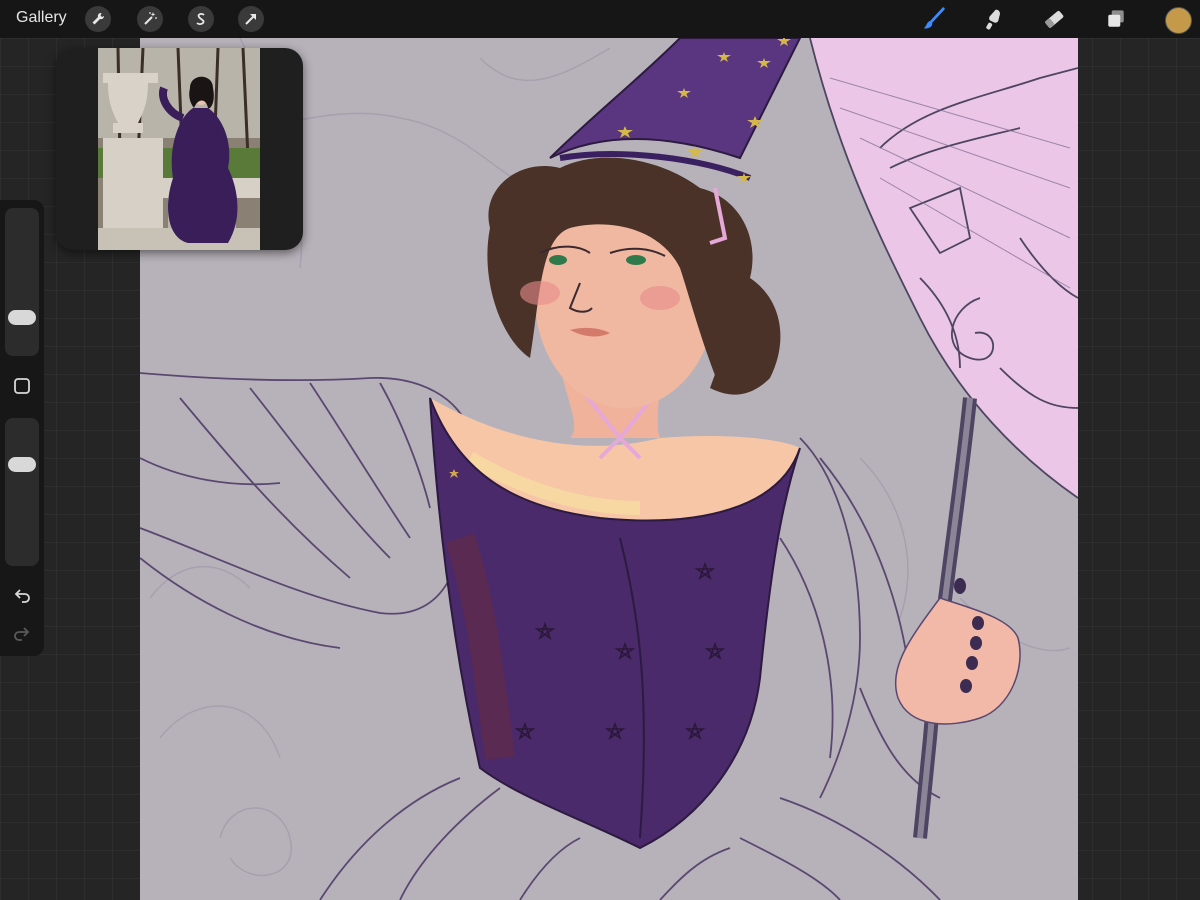 This screenshot has width=1200, height=900. I want to click on layers-icon, so click(1116, 19).